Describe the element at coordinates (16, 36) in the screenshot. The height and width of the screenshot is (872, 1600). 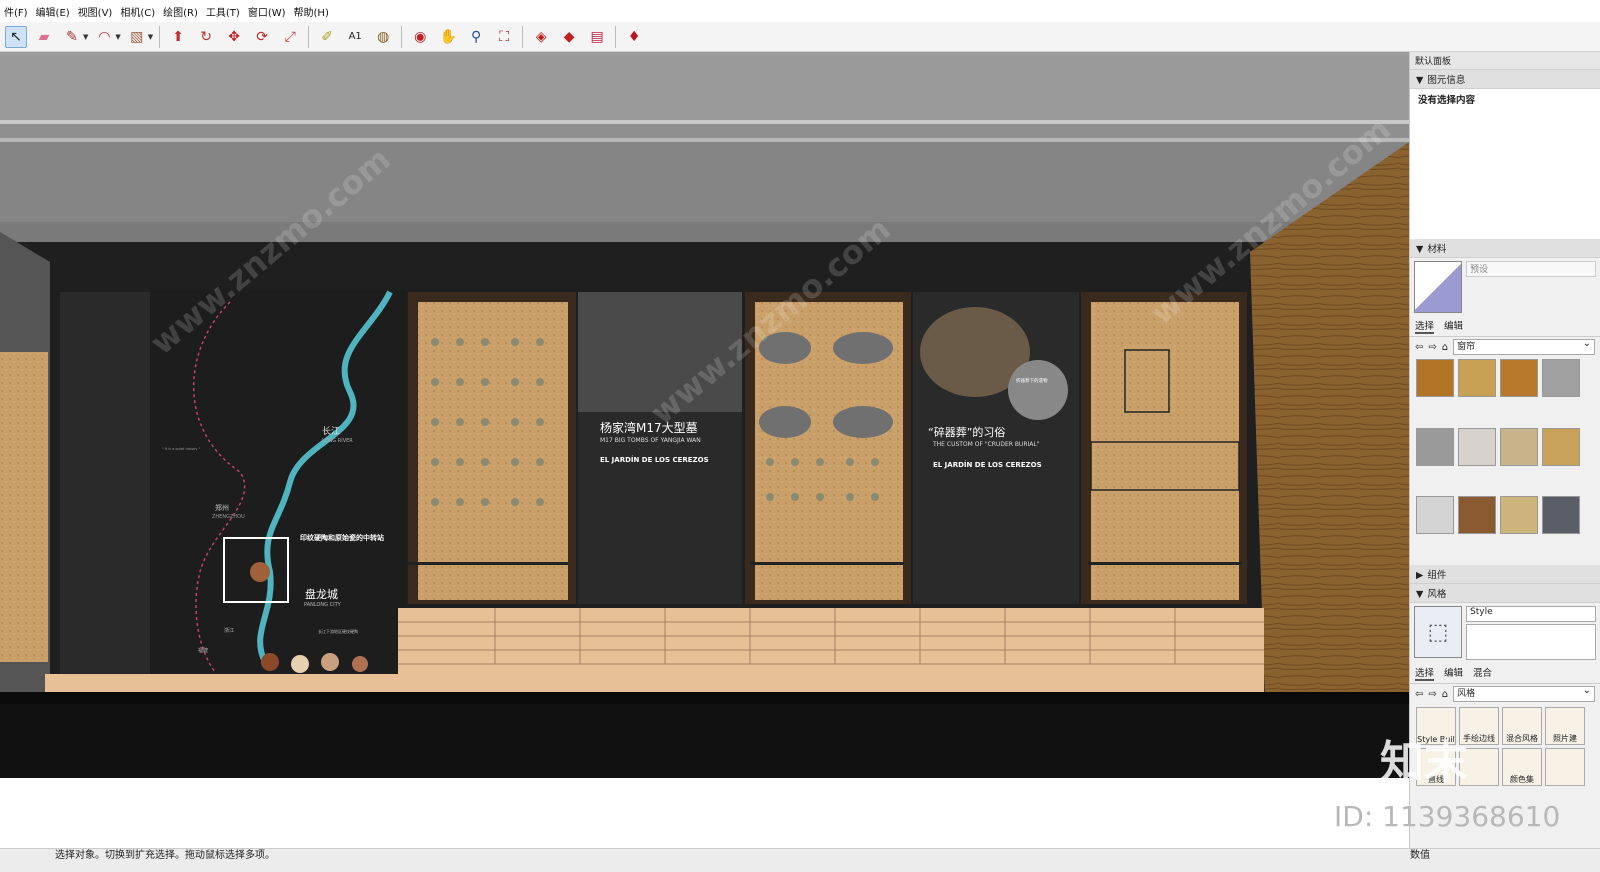
I see `select-icon: ↖` at that location.